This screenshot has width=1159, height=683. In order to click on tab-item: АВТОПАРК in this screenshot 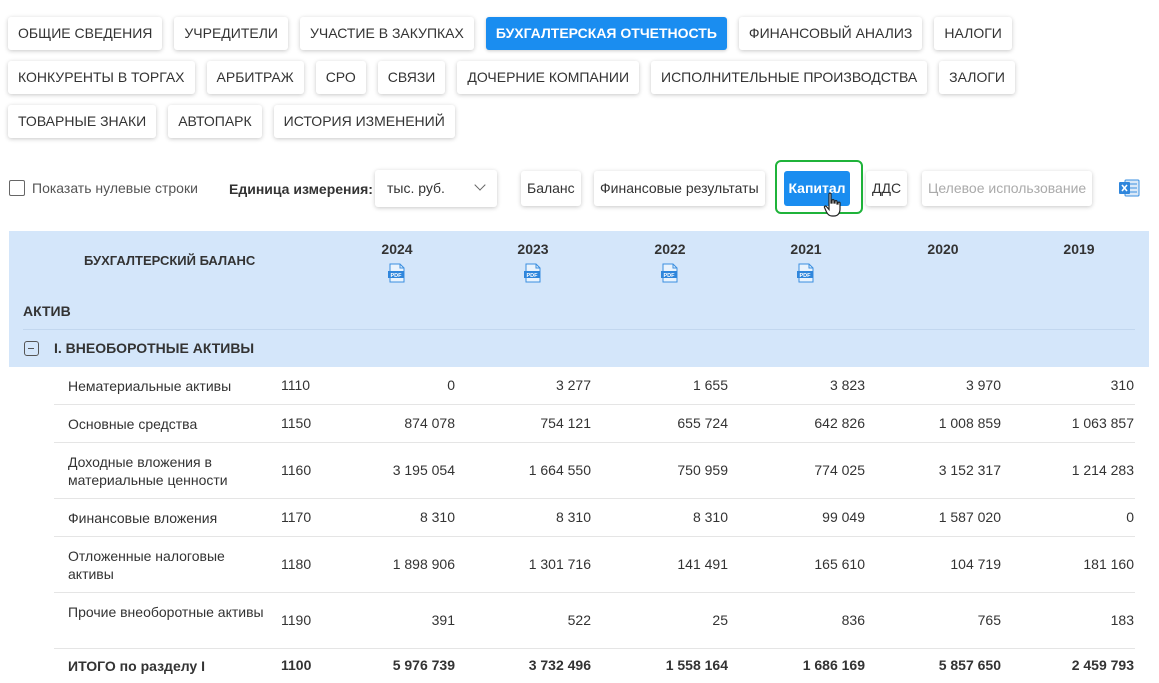, I will do `click(215, 121)`.